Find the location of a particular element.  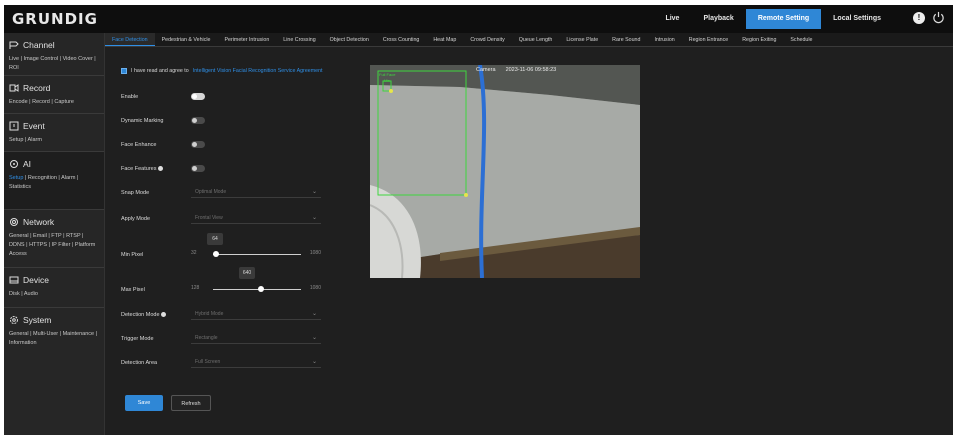

sidebar-title-record: Record is located at coordinates (37, 88).